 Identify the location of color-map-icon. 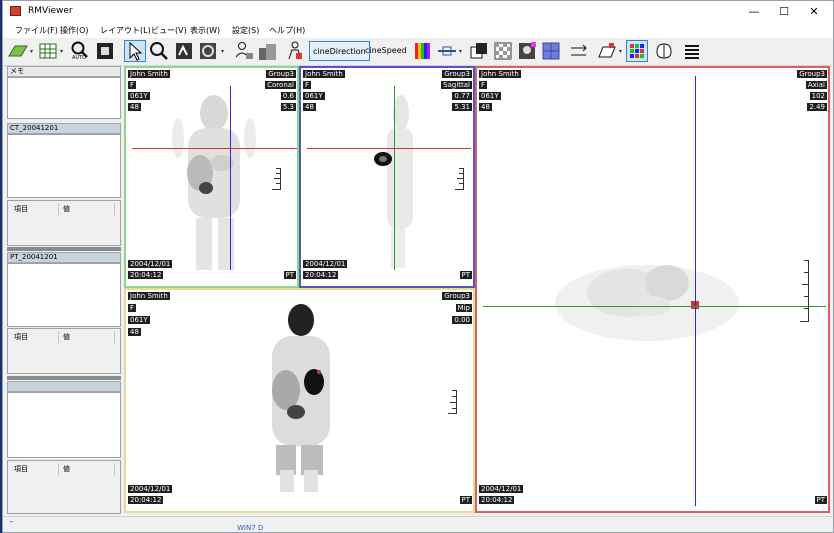
(423, 51).